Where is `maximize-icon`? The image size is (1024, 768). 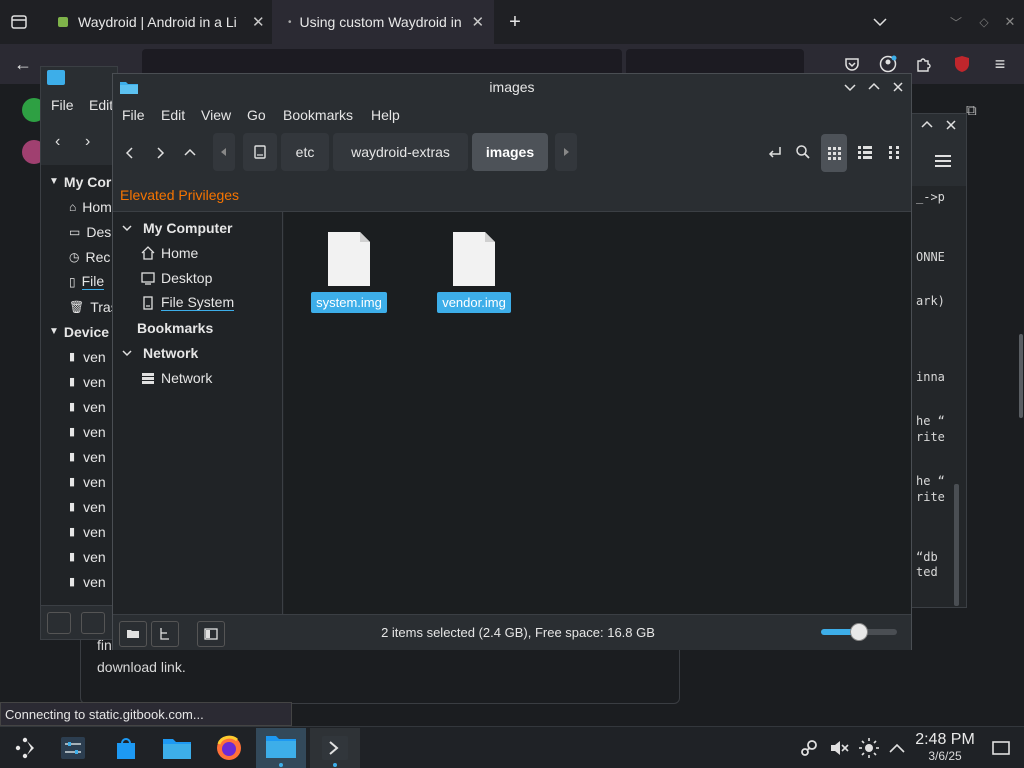
maximize-icon is located at coordinates (875, 87).